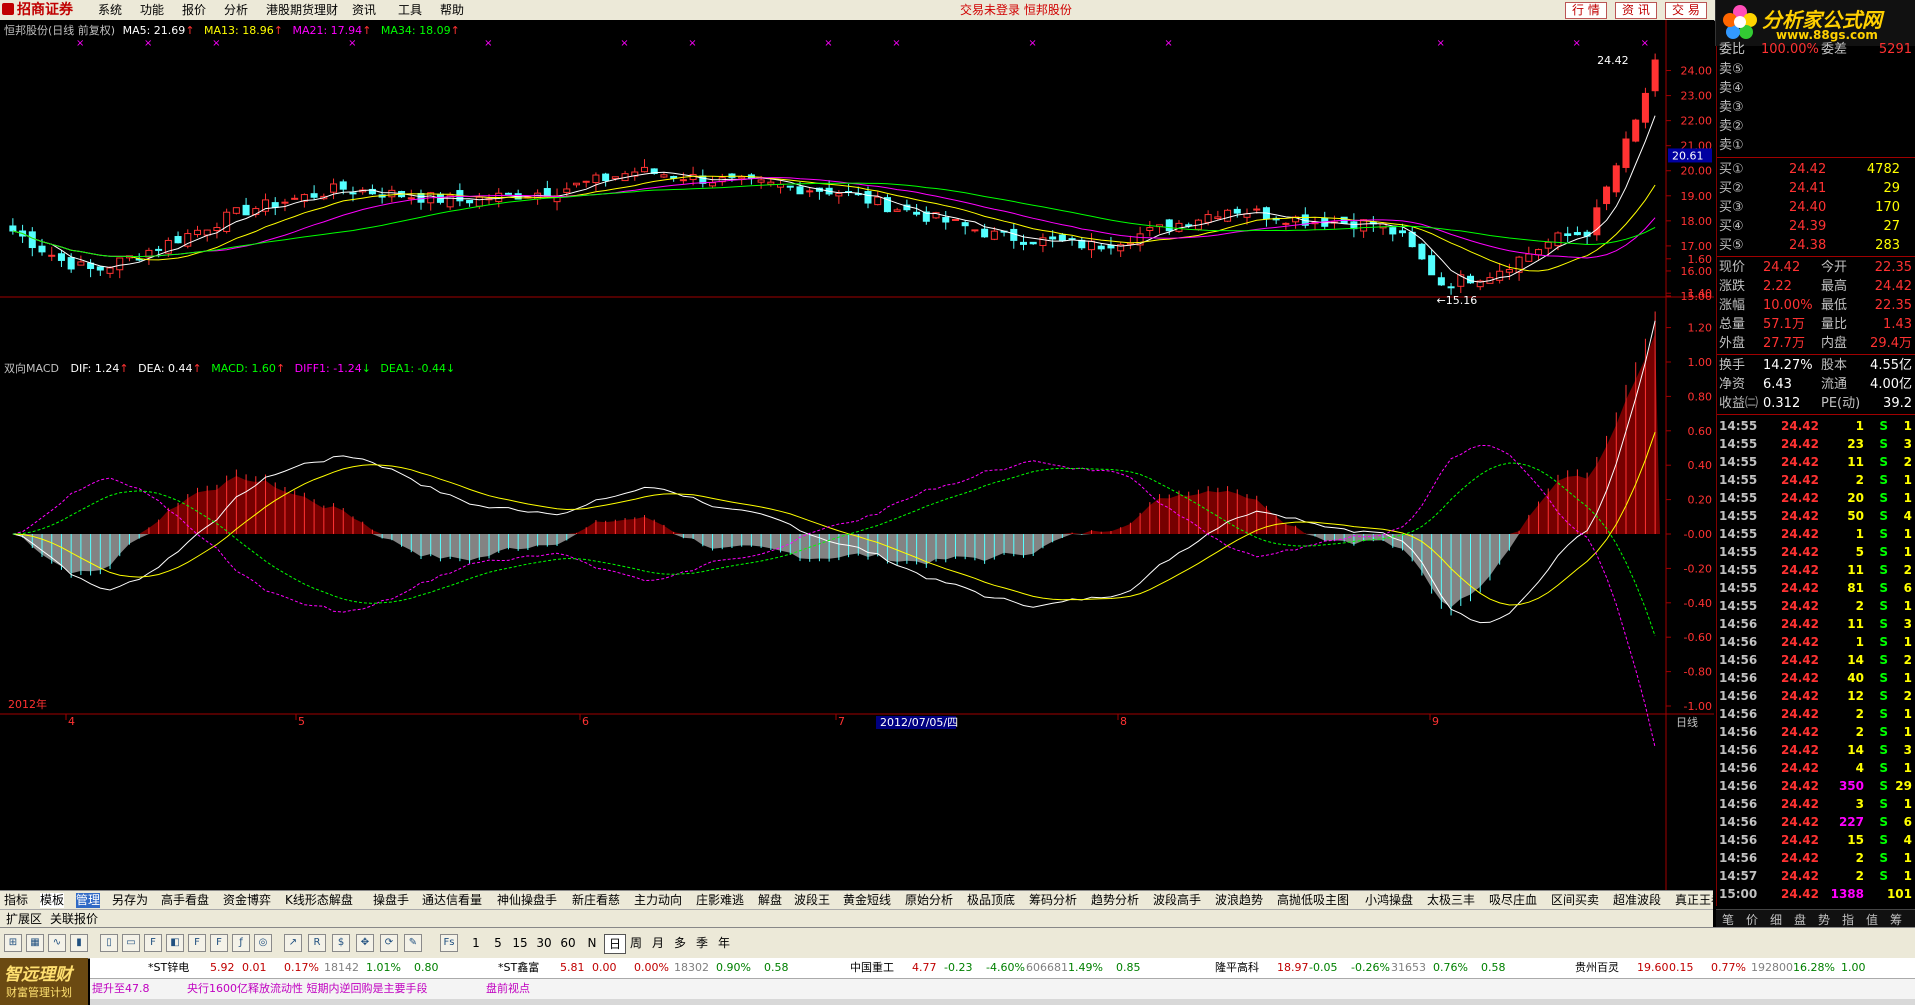  Describe the element at coordinates (263, 943) in the screenshot. I see `zoom-icon: ◎` at that location.